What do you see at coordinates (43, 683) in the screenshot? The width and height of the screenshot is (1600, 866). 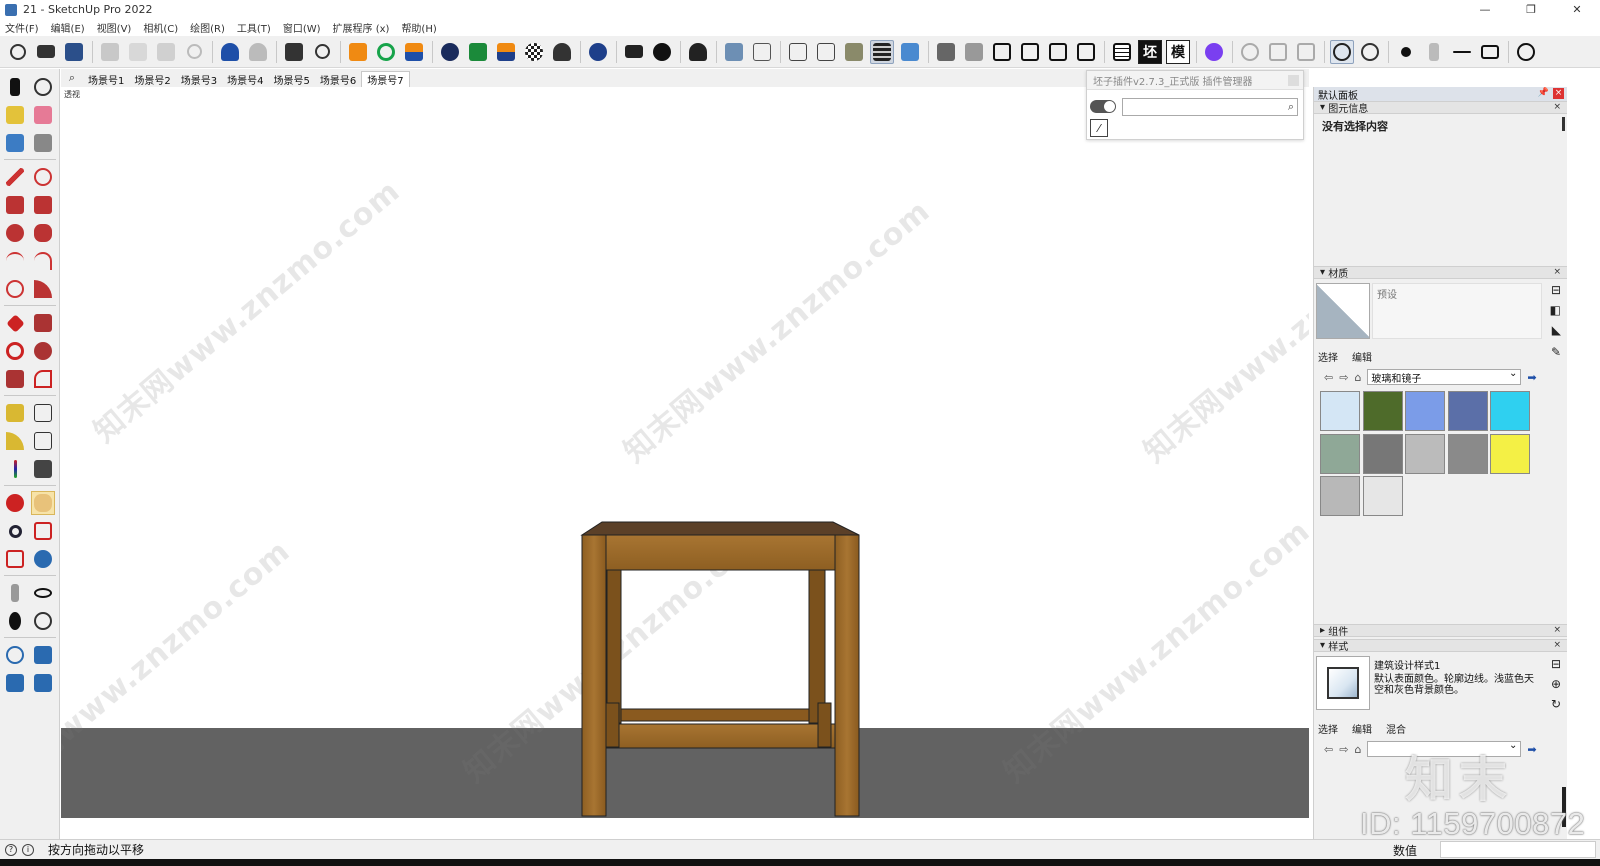 I see `sandbox-flip-tool` at bounding box center [43, 683].